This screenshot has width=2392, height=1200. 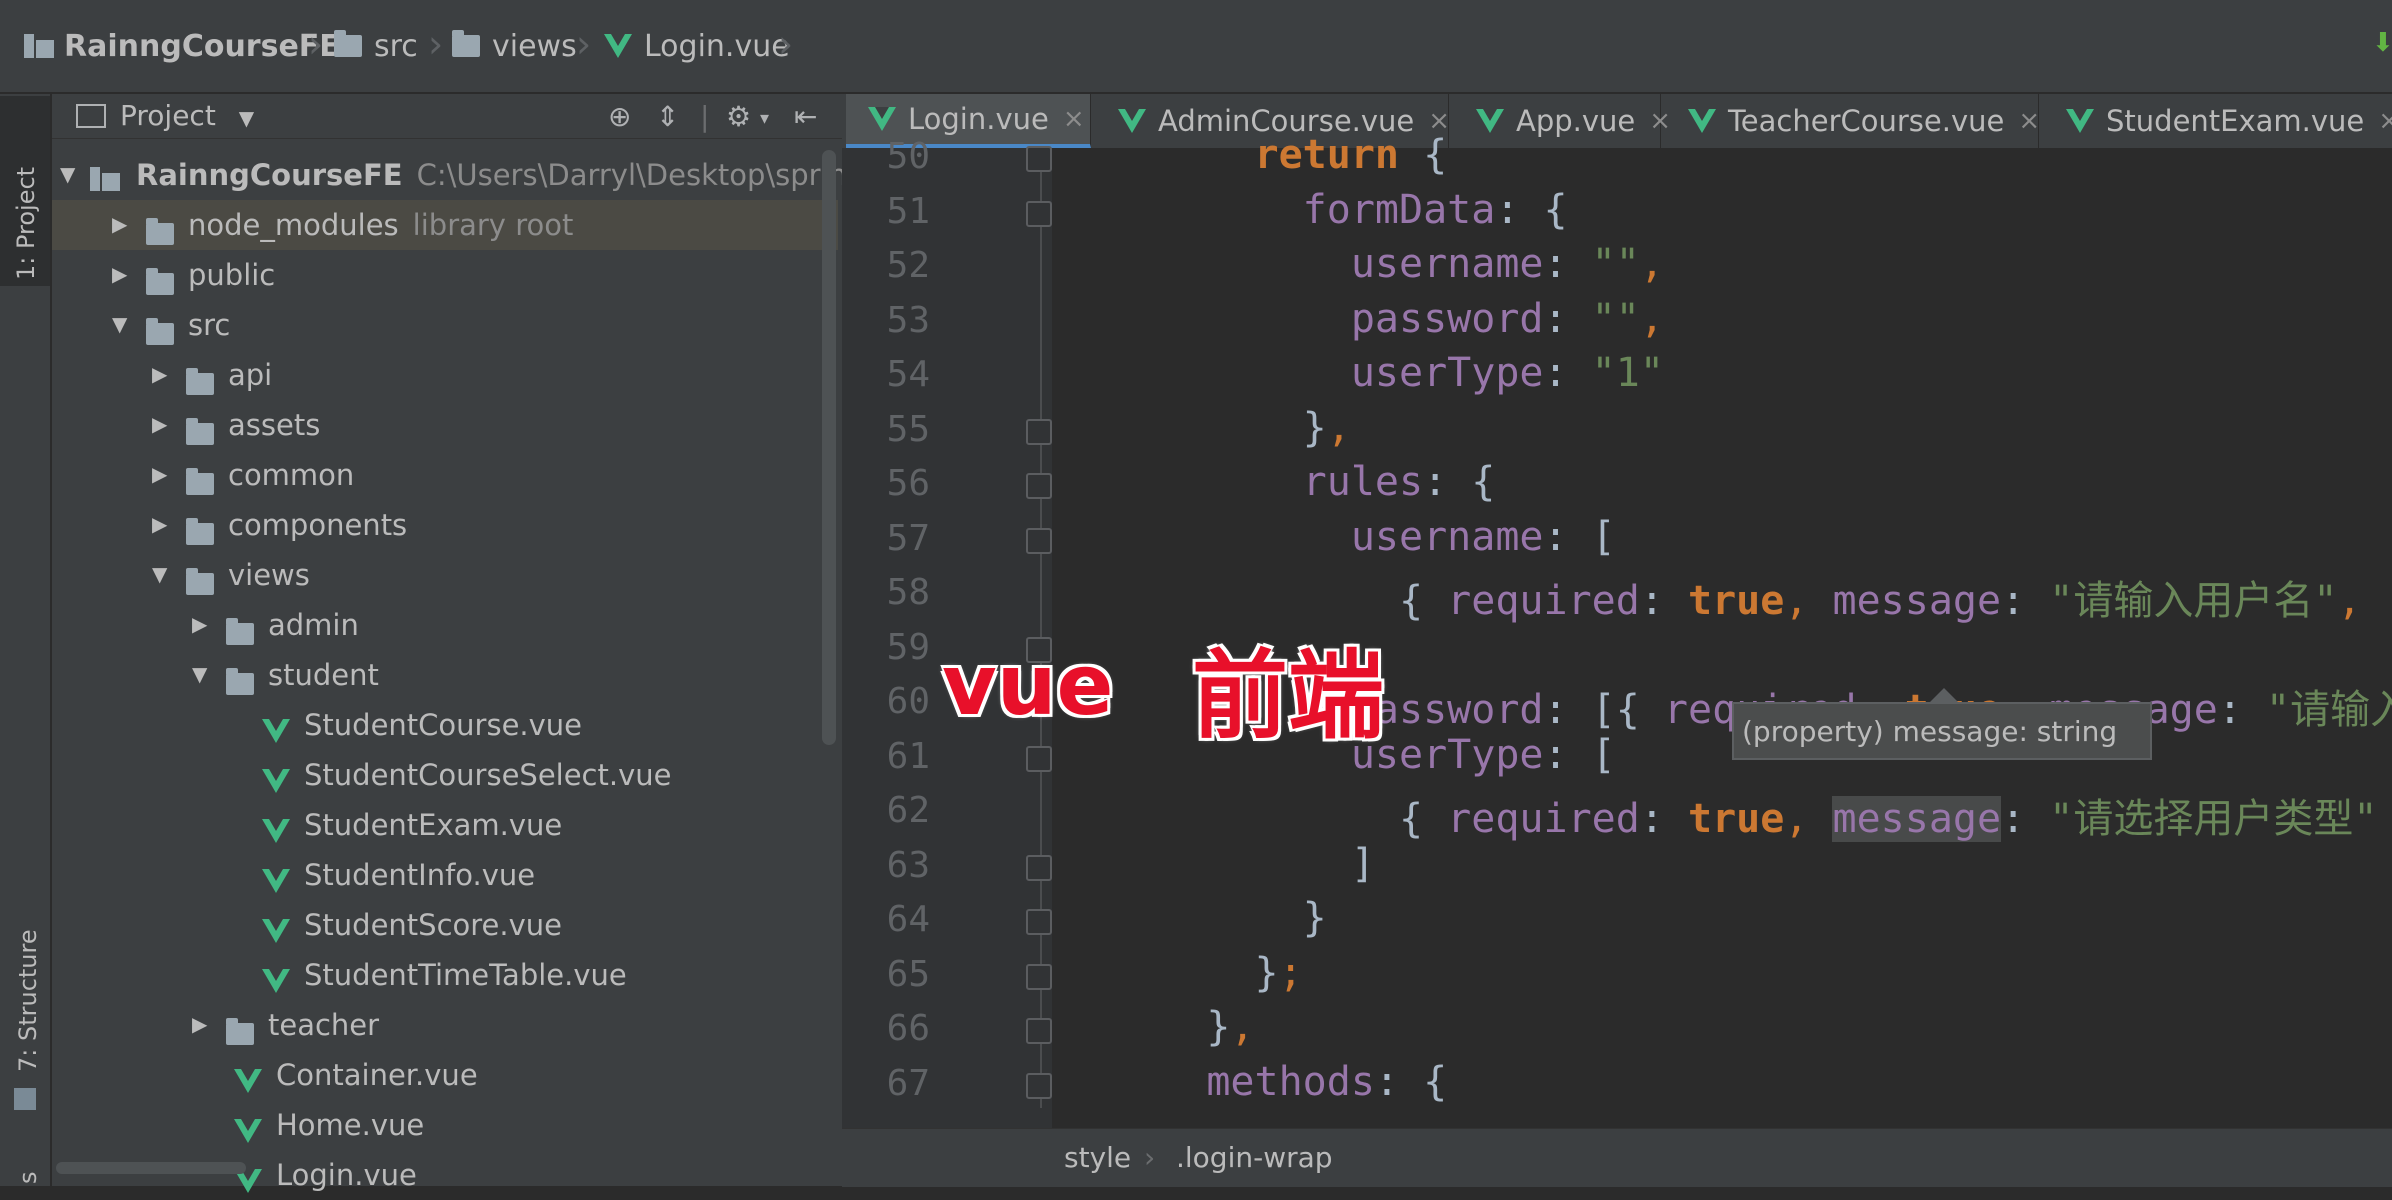 I want to click on code-line: username: "",, so click(x=1387, y=264).